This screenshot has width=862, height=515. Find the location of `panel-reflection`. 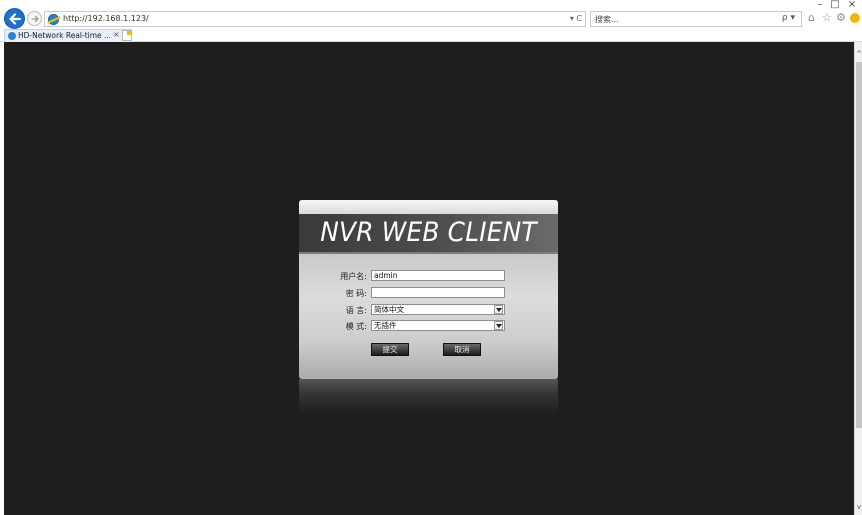

panel-reflection is located at coordinates (428, 396).